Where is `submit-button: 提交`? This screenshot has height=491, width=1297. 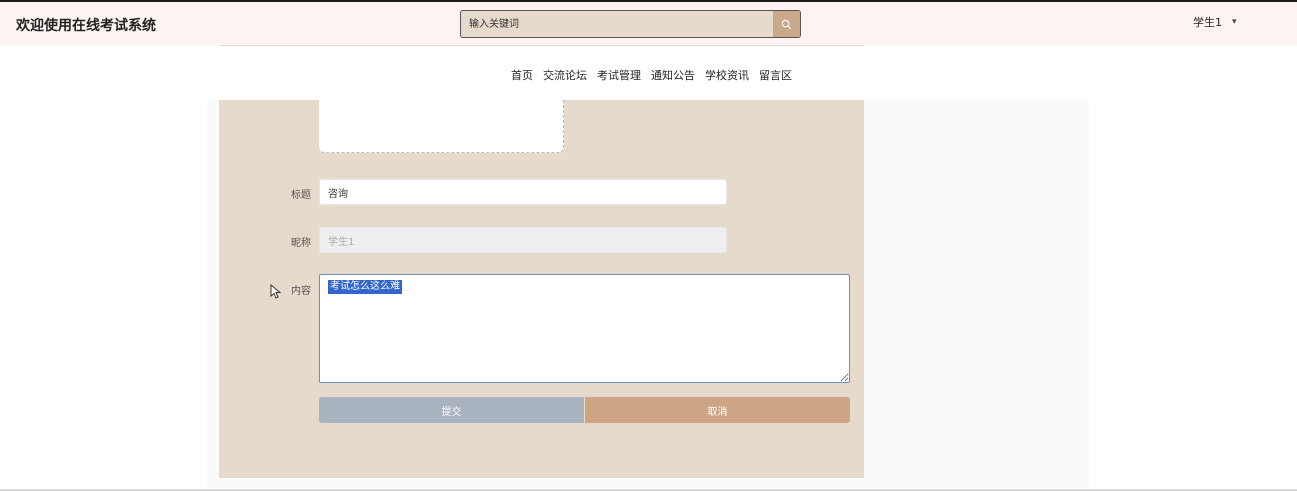 submit-button: 提交 is located at coordinates (451, 410).